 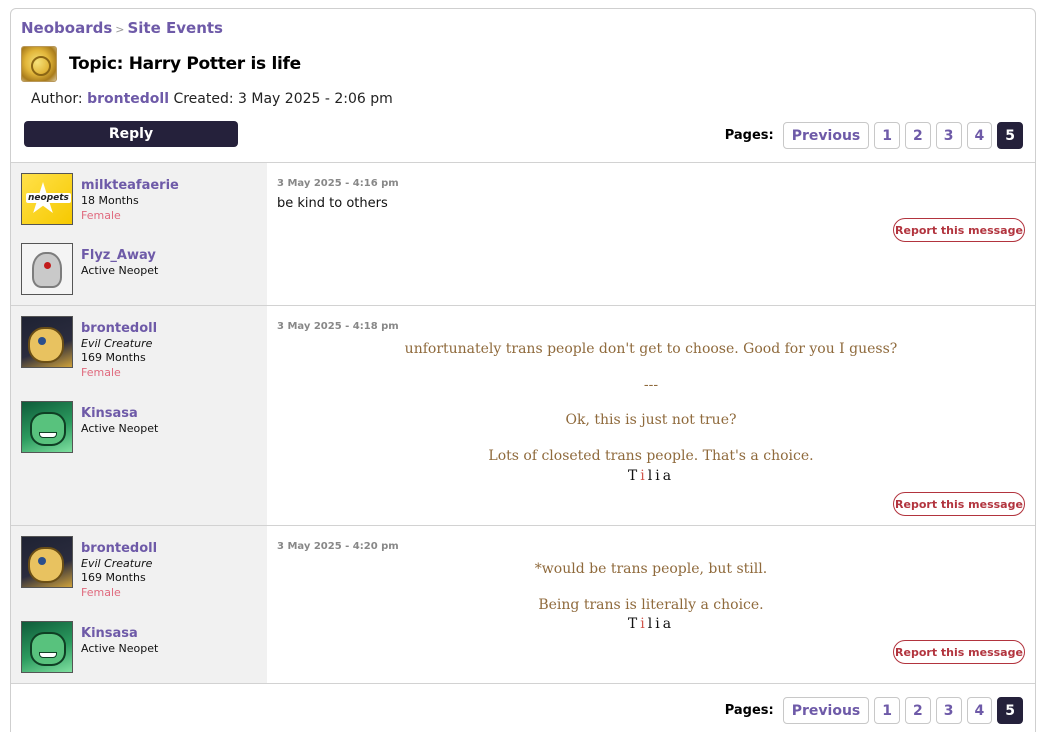 I want to click on breadcrumb-neoboards-link: Neoboards, so click(x=66, y=28).